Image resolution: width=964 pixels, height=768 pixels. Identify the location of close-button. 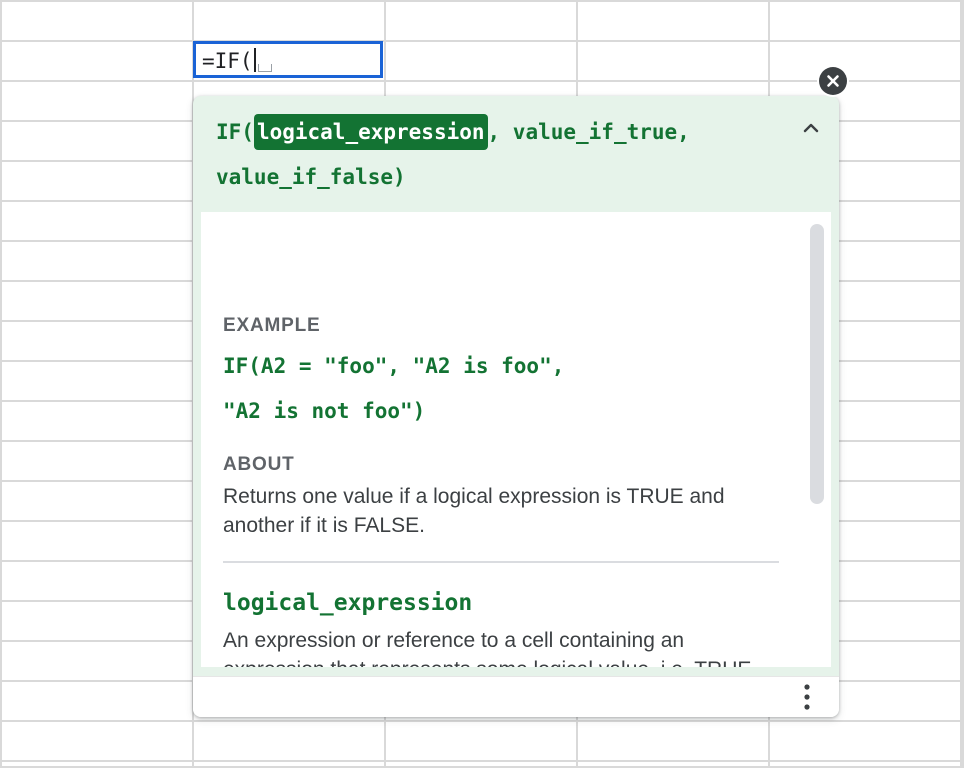
(833, 81).